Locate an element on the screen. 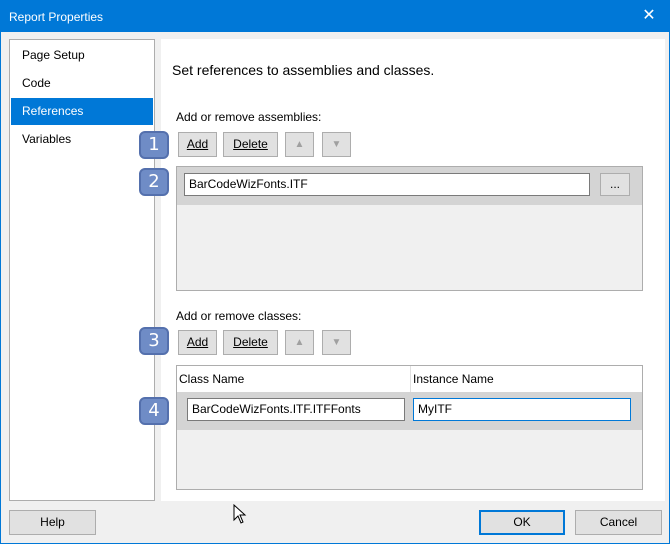  window-title: Report Properties is located at coordinates (56, 17).